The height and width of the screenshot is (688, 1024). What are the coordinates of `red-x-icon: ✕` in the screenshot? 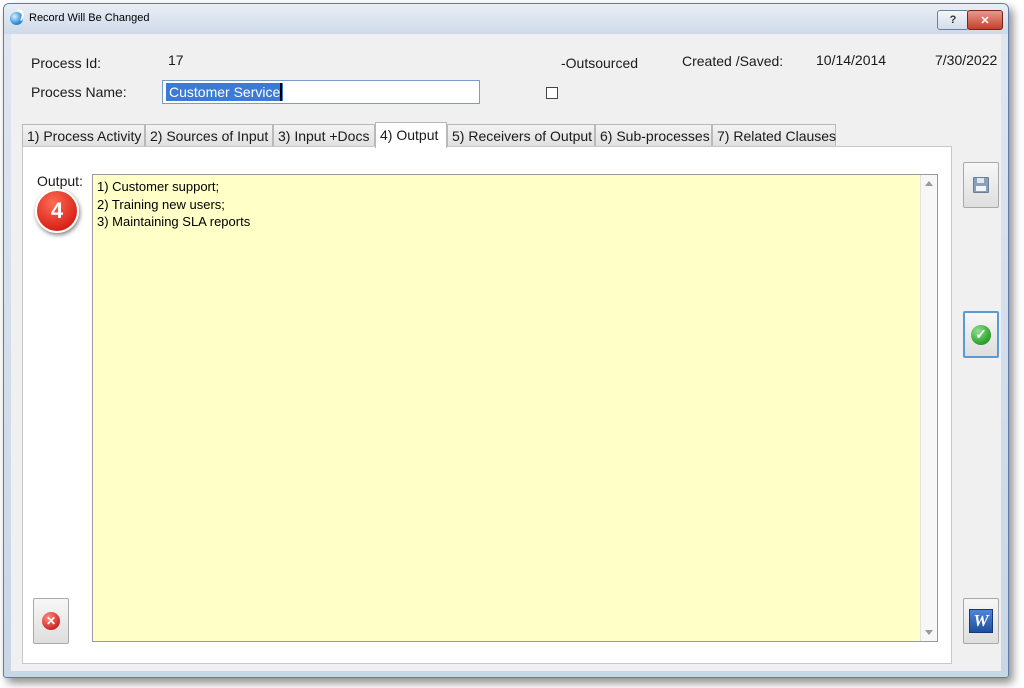 It's located at (51, 621).